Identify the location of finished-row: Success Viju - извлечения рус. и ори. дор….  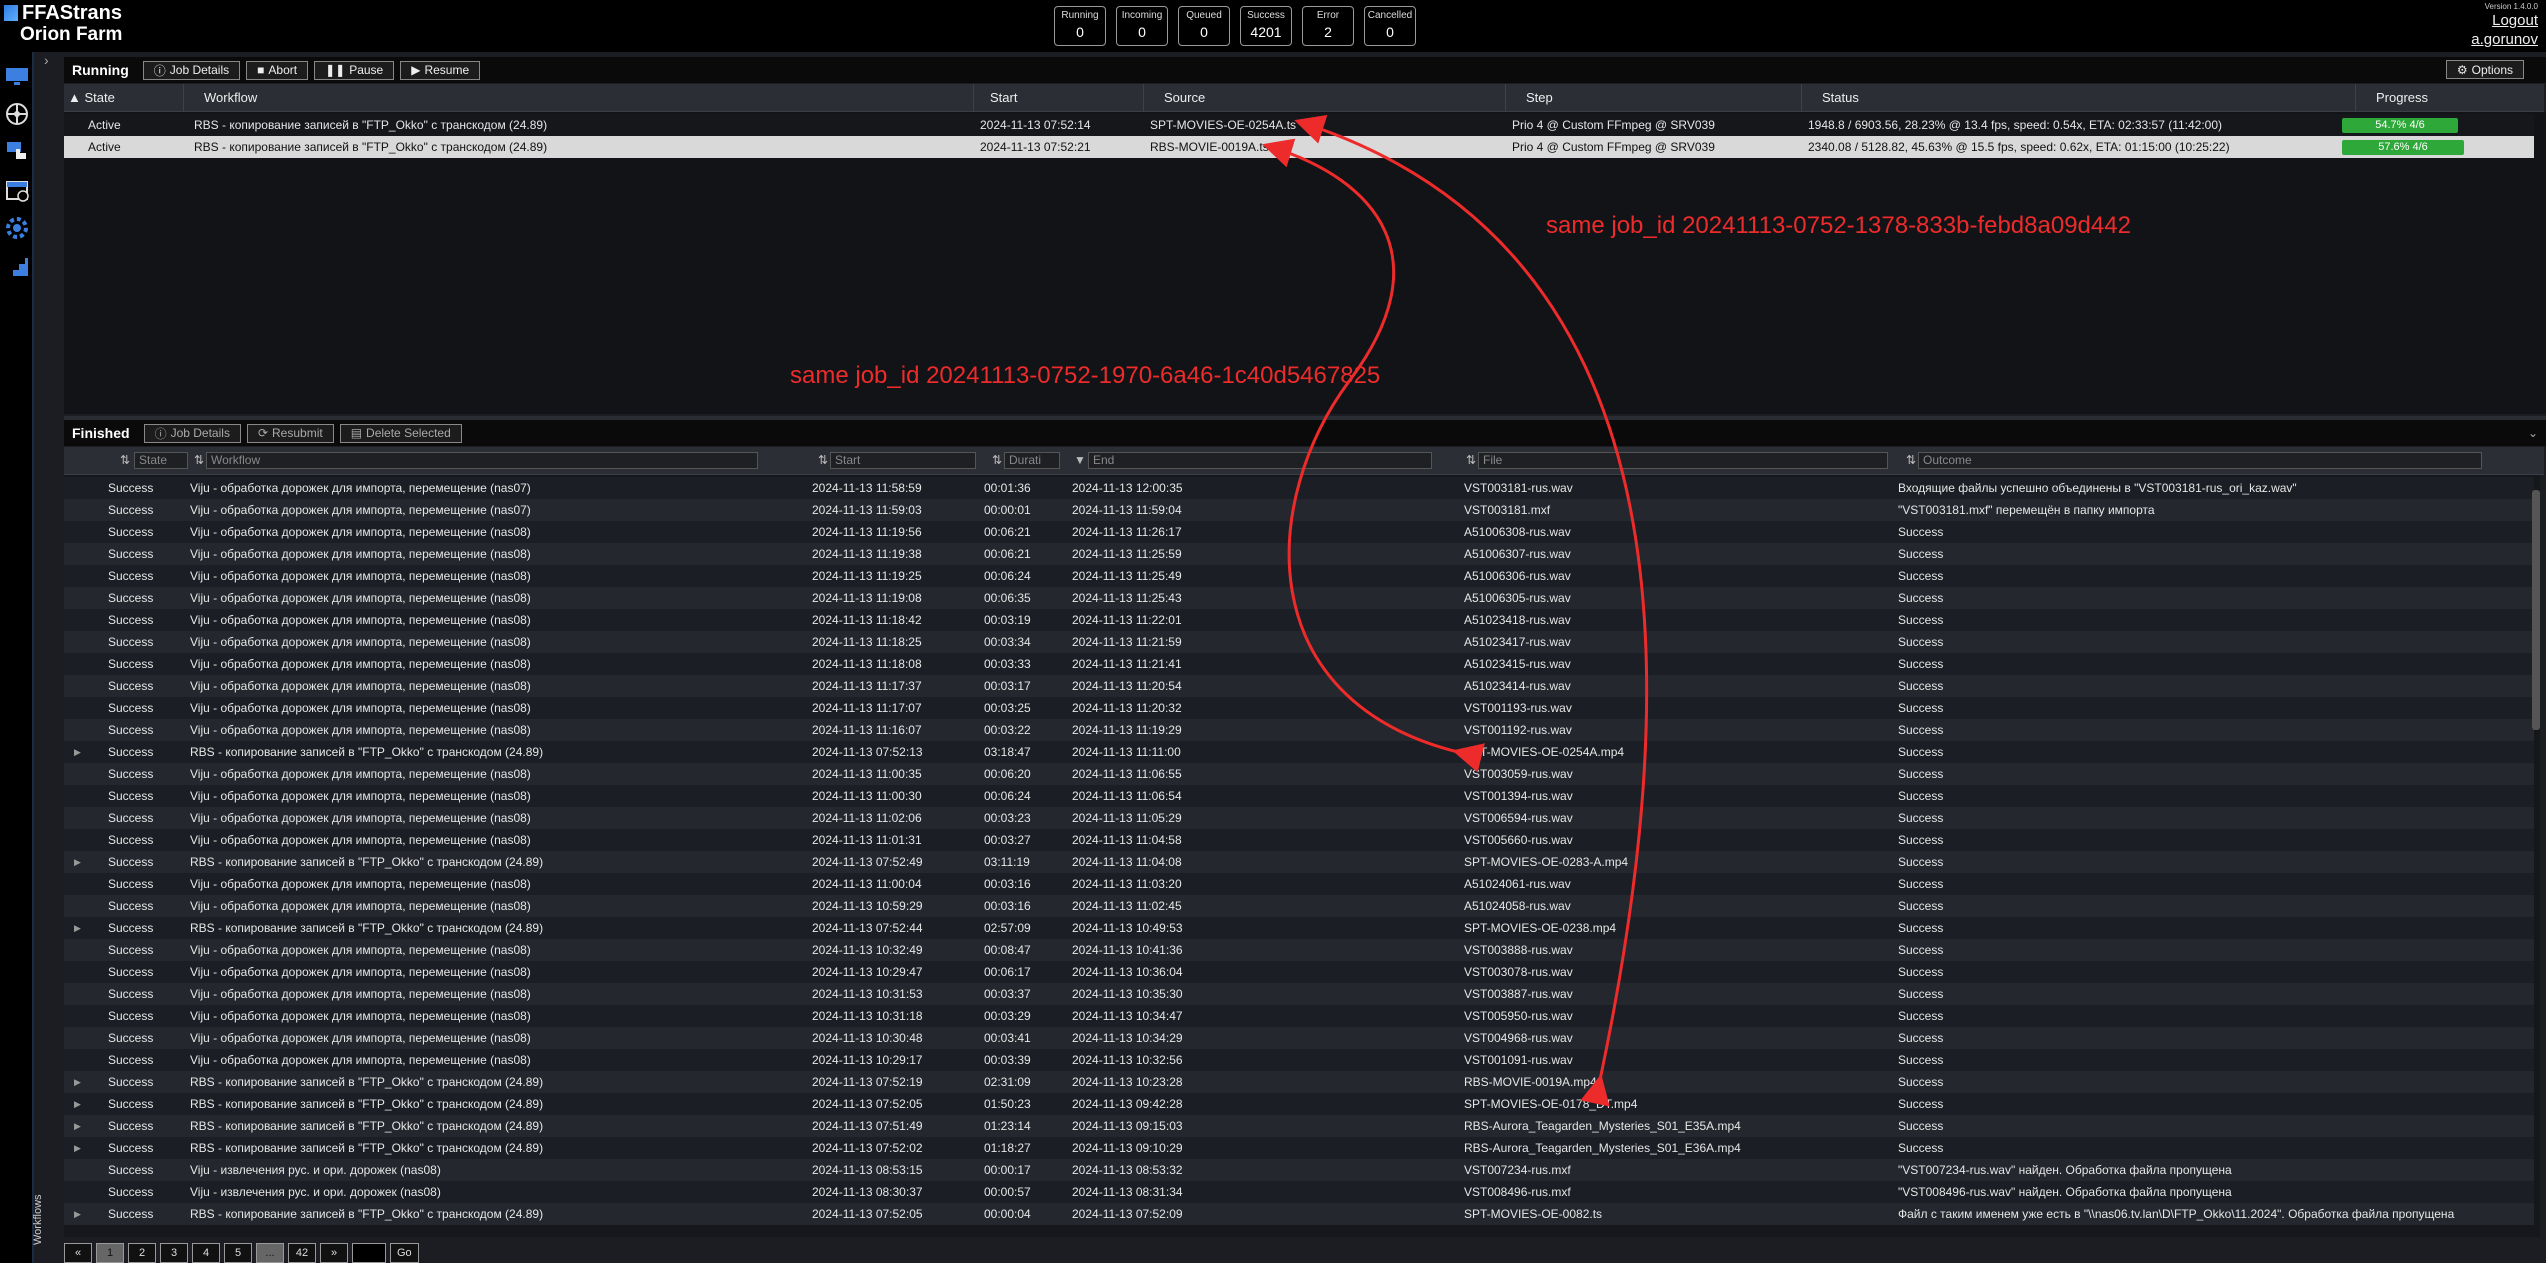
(1299, 1192).